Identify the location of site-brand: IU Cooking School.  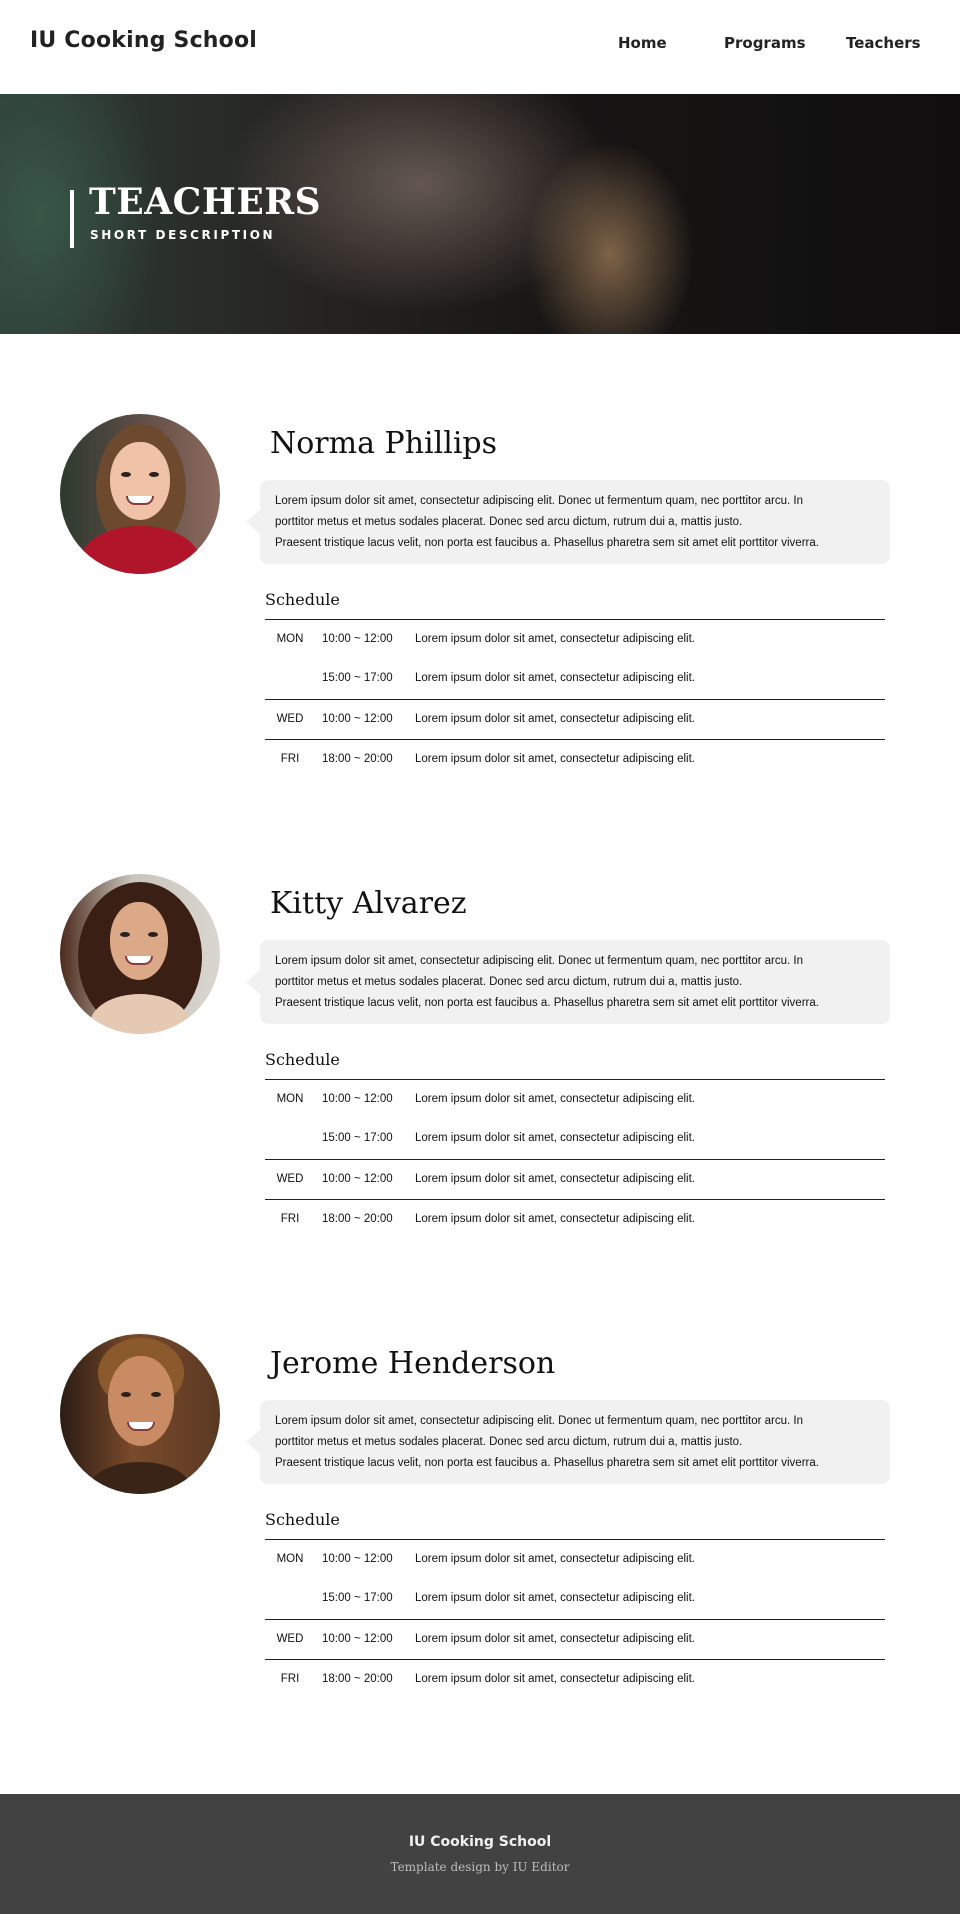
(143, 40).